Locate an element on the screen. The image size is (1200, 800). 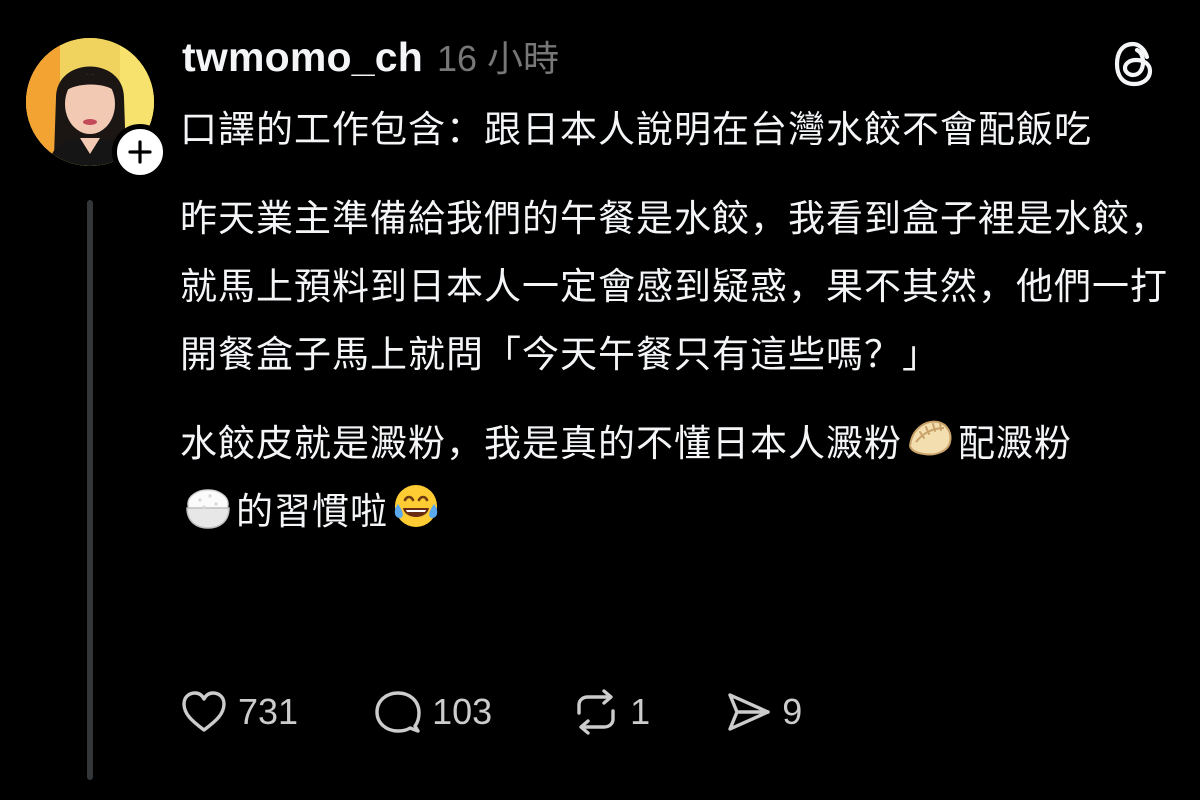
reply-button: 103 is located at coordinates (432, 712).